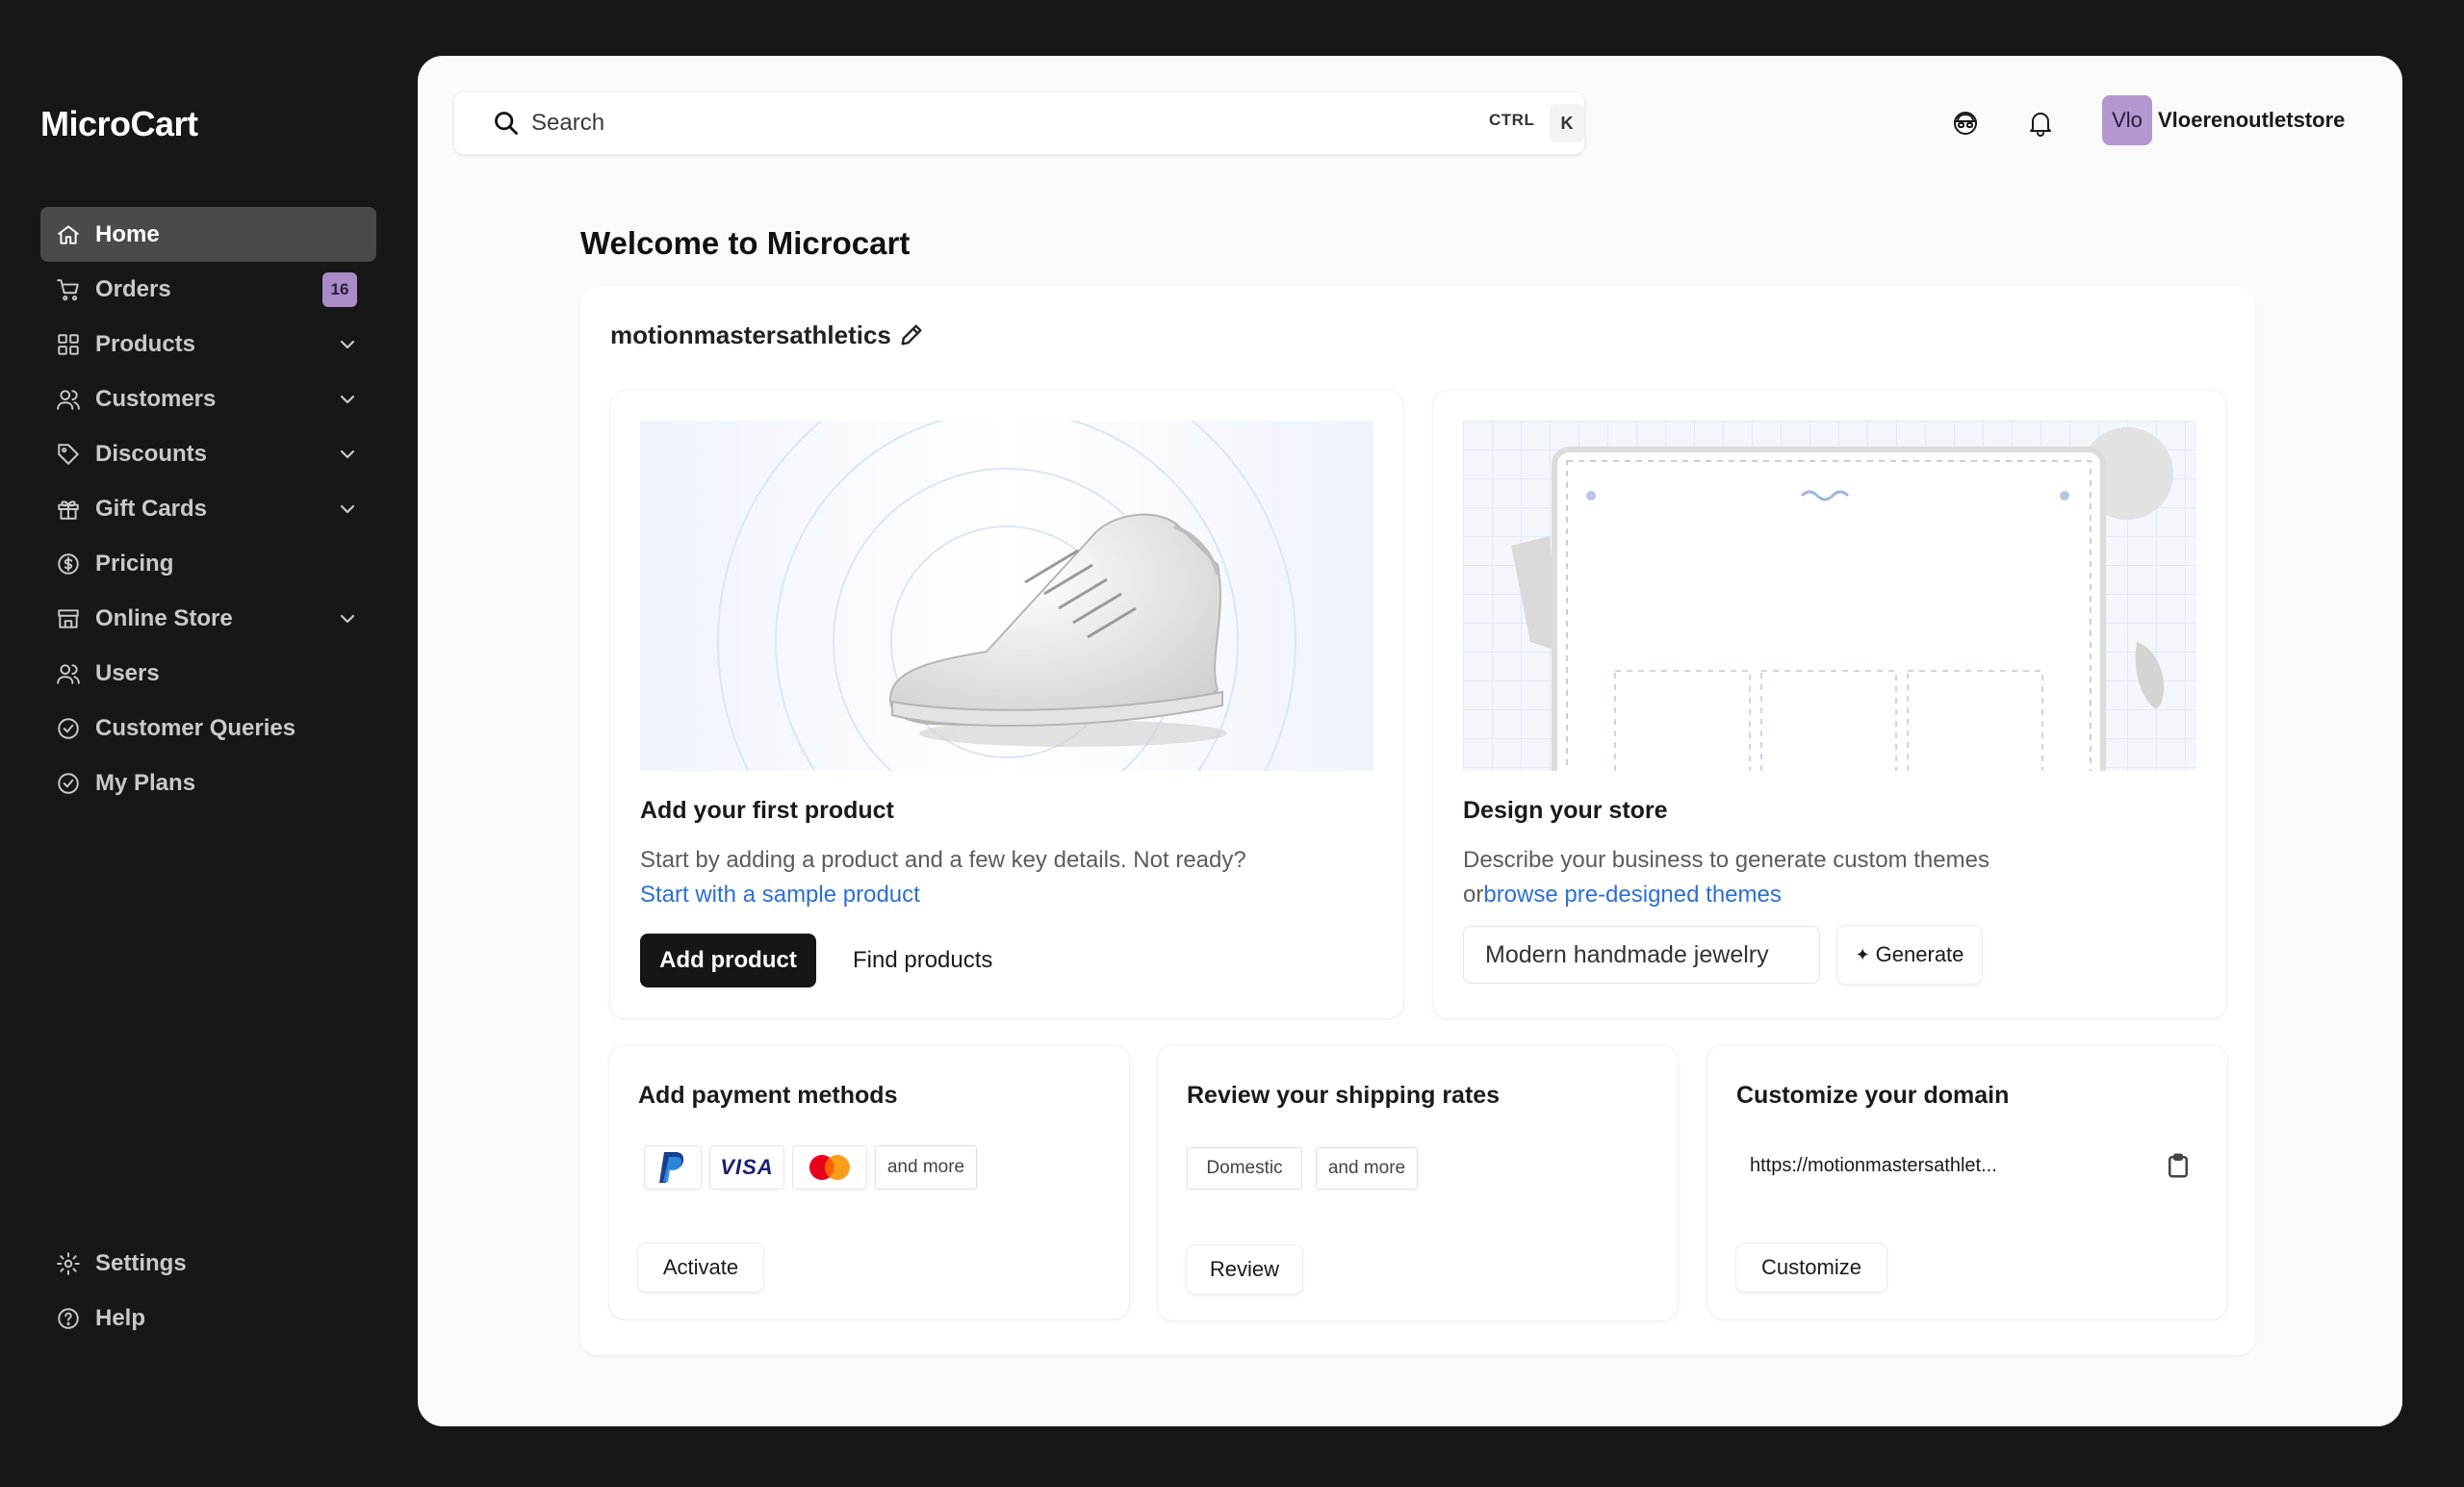 The width and height of the screenshot is (2464, 1487). I want to click on review-button: Review, so click(1244, 1269).